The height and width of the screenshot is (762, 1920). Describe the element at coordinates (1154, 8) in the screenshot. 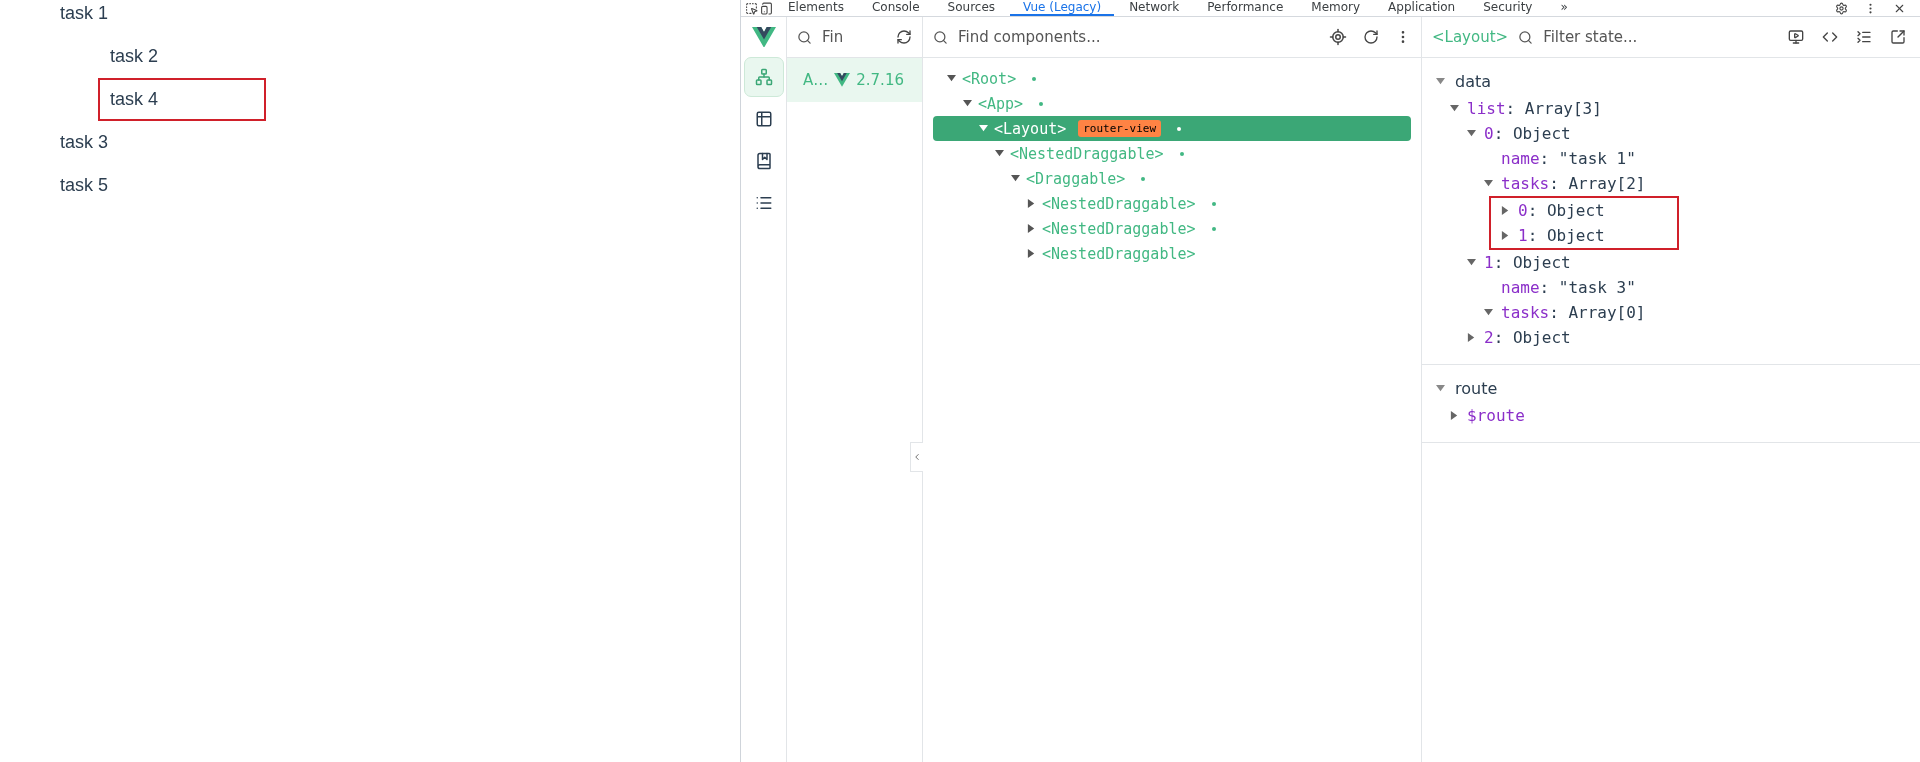

I see `devtools-tab: Network` at that location.